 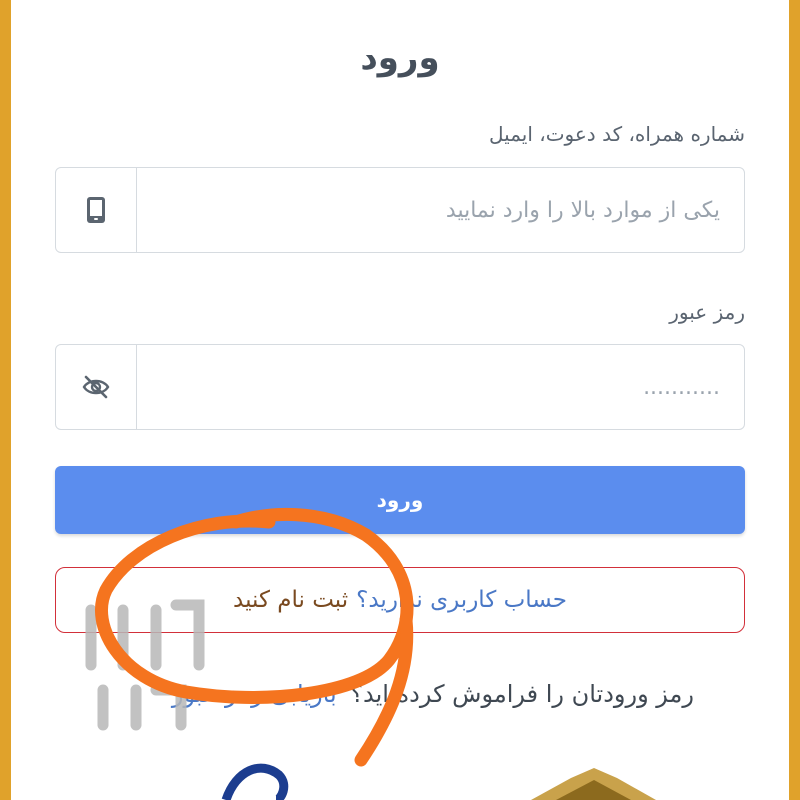 What do you see at coordinates (617, 134) in the screenshot?
I see `identifier-label: شماره همراه، کد دعوت، ایمیل` at bounding box center [617, 134].